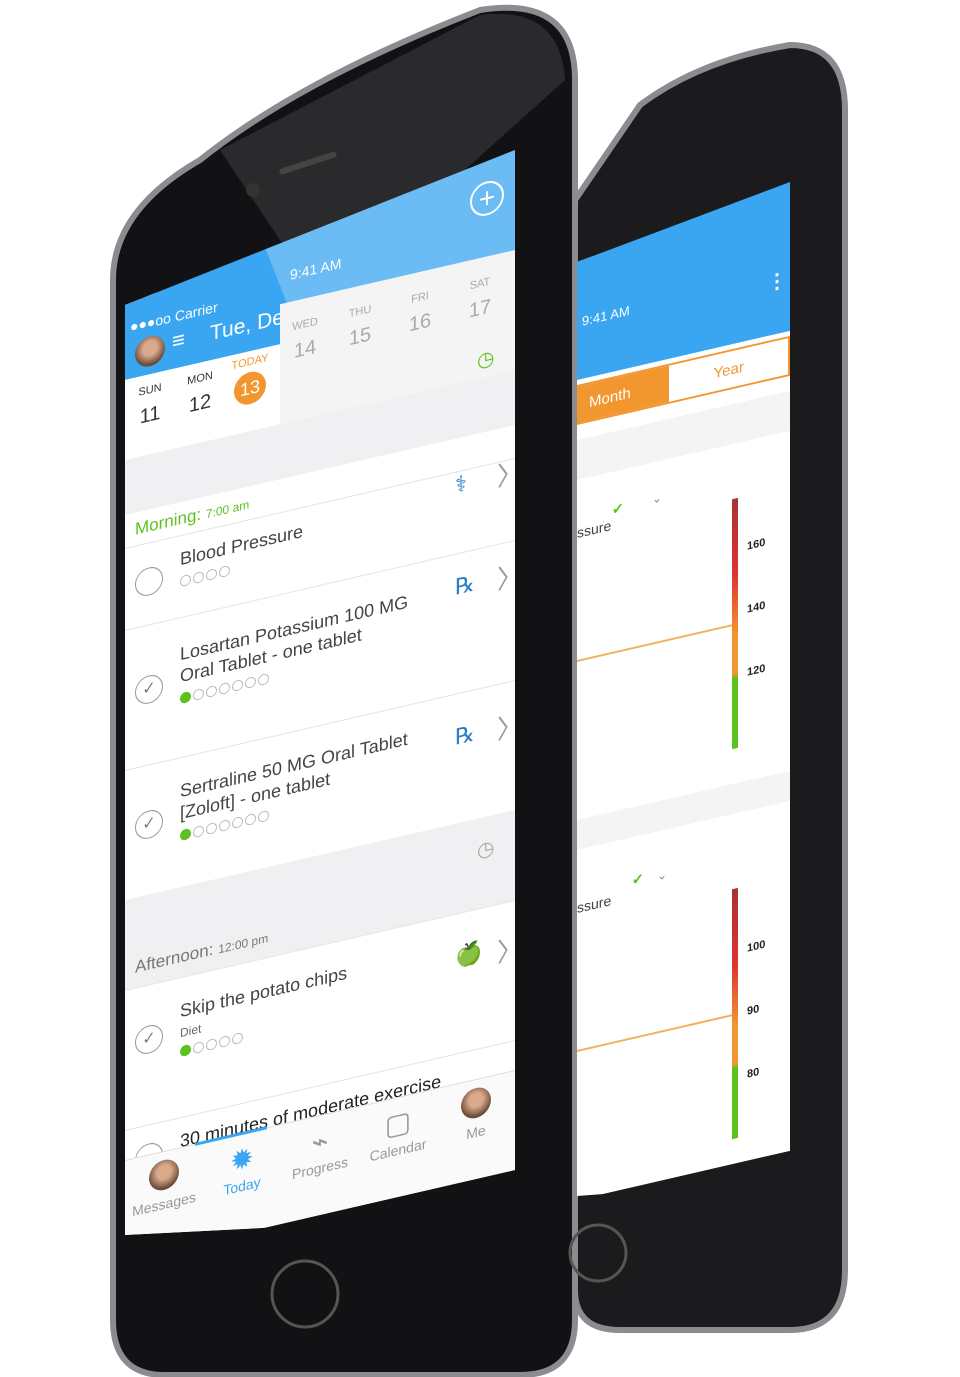 This screenshot has height=1377, width=960. I want to click on tab-today: ✹ Today, so click(242, 1168).